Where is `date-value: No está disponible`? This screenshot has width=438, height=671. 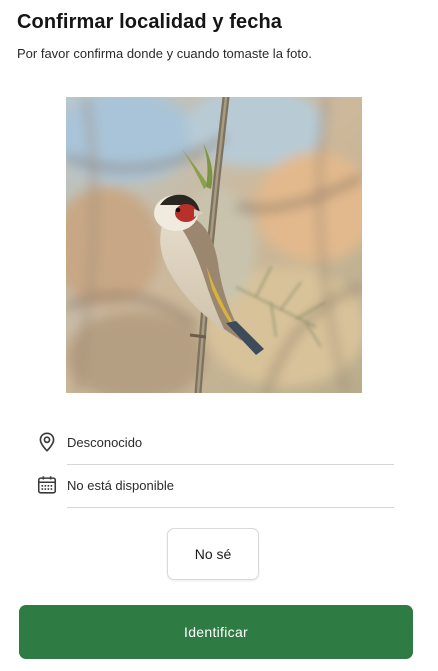 date-value: No está disponible is located at coordinates (120, 485).